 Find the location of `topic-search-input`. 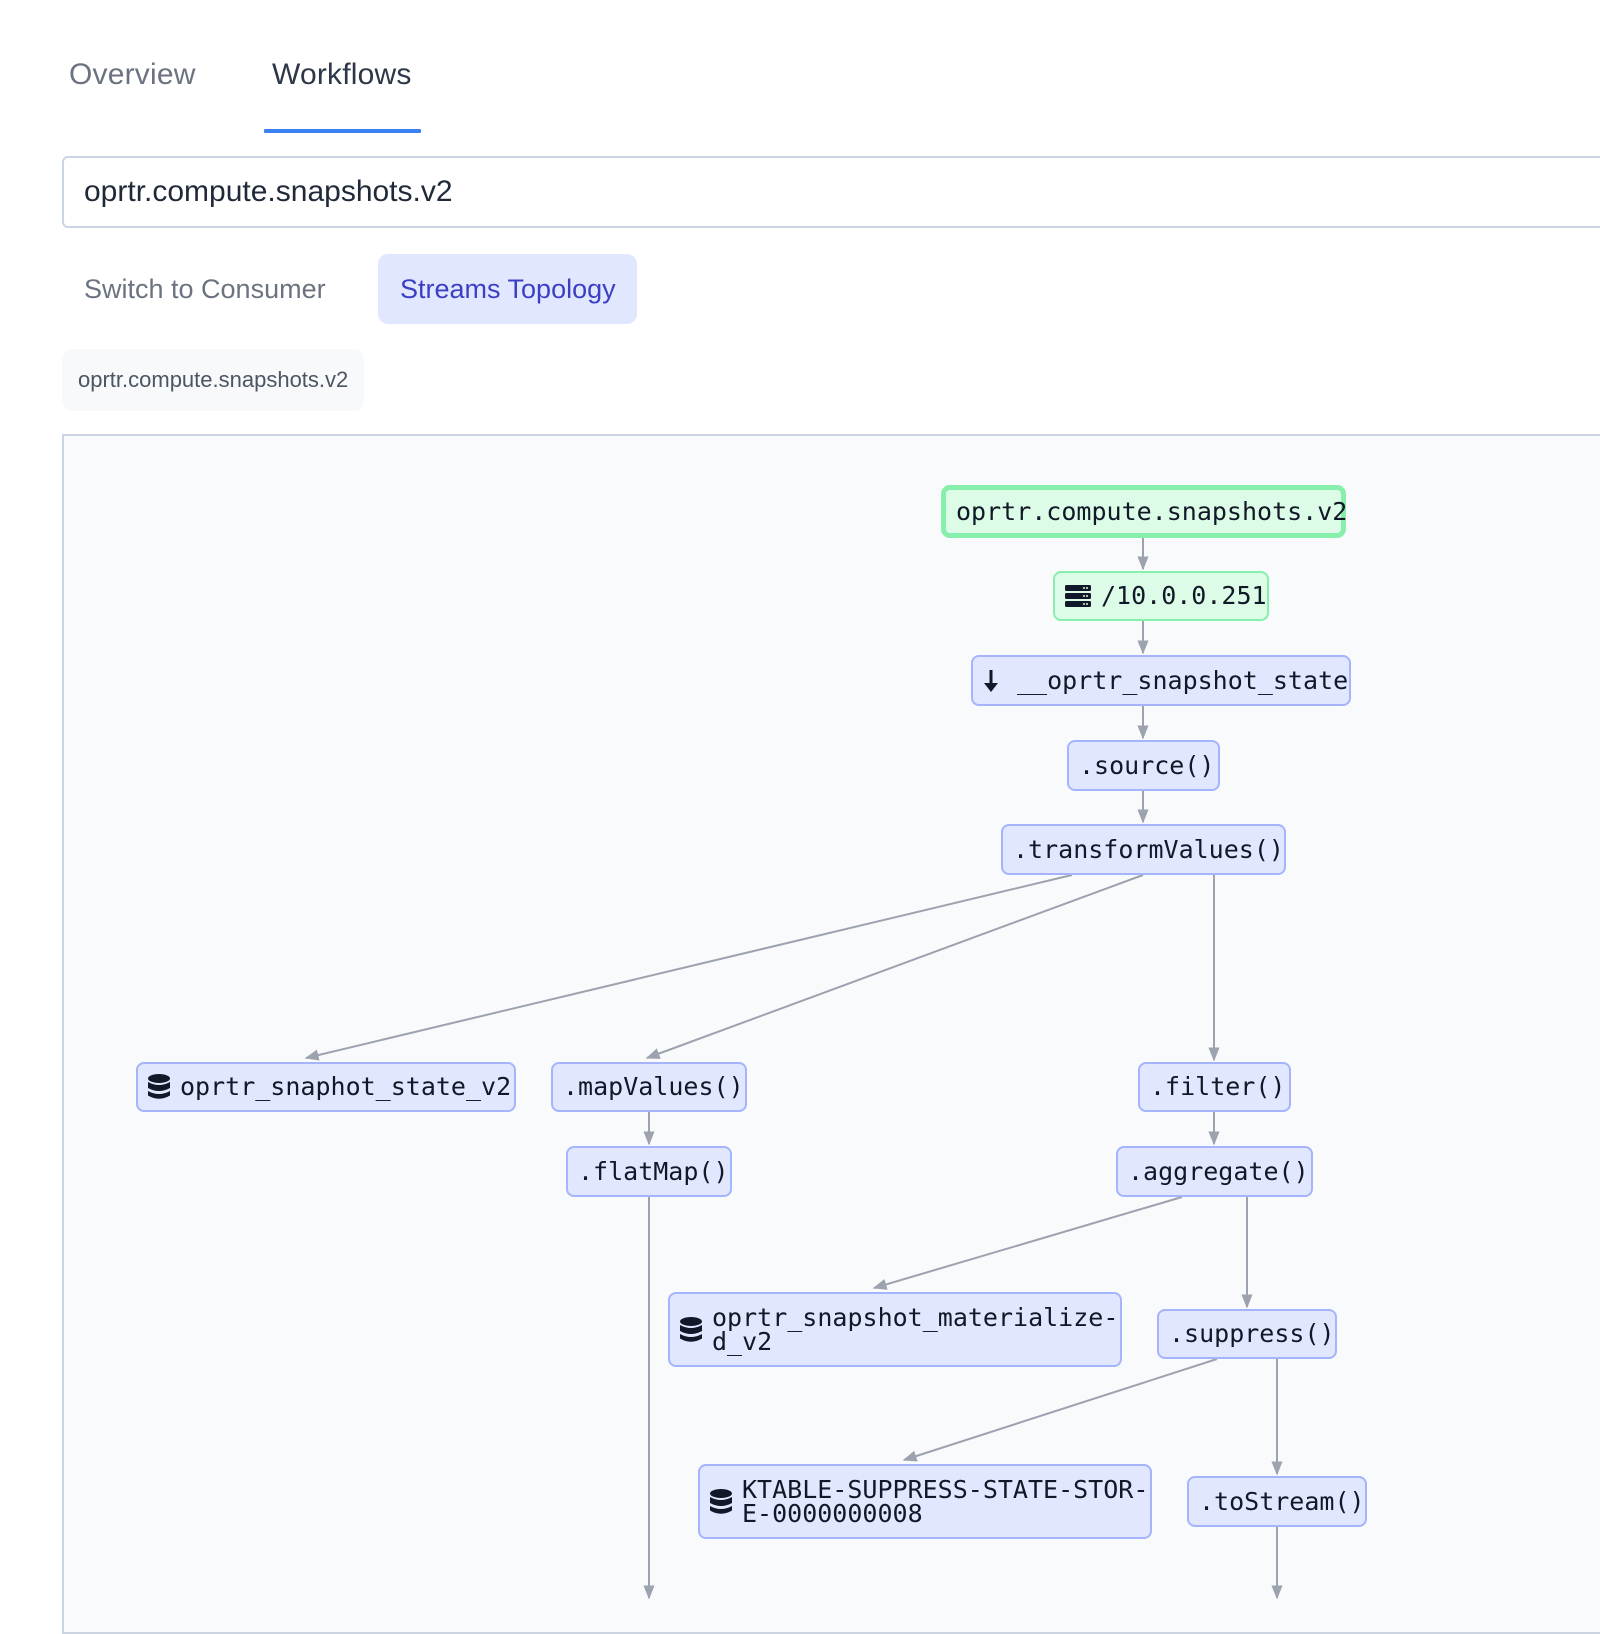

topic-search-input is located at coordinates (831, 192).